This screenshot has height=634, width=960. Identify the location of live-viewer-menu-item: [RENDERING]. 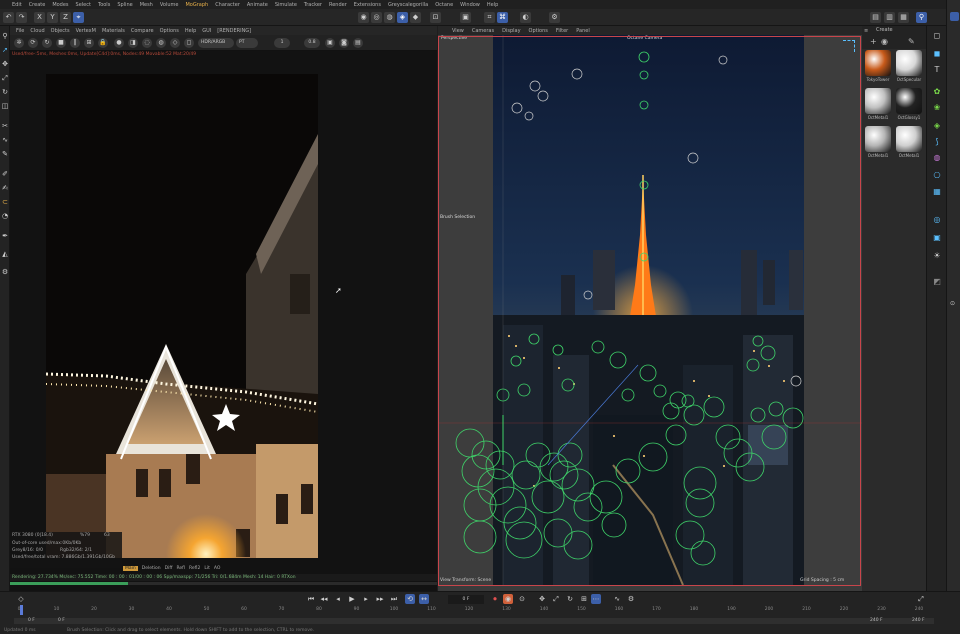
(234, 31).